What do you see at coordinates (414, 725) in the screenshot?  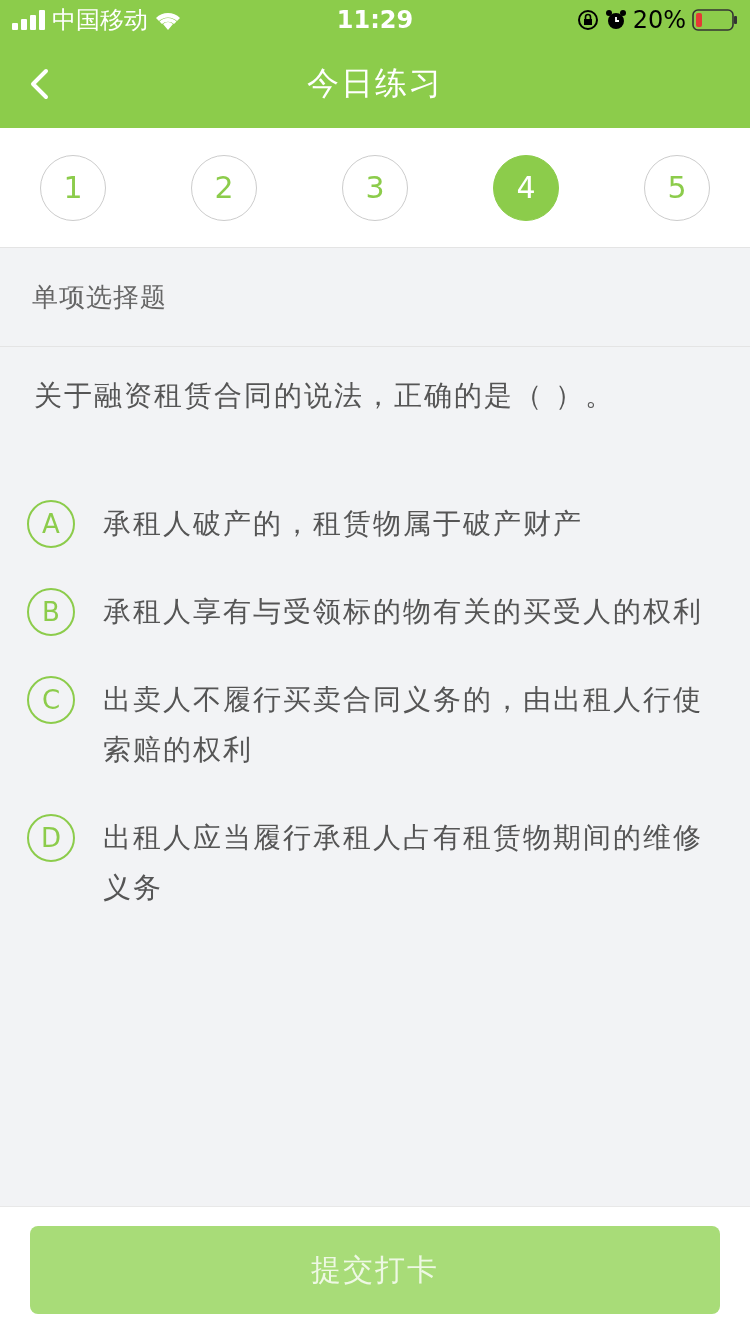 I see `option-text: 出卖人不履行买卖合同义务的，由出租人行使索赔的权利` at bounding box center [414, 725].